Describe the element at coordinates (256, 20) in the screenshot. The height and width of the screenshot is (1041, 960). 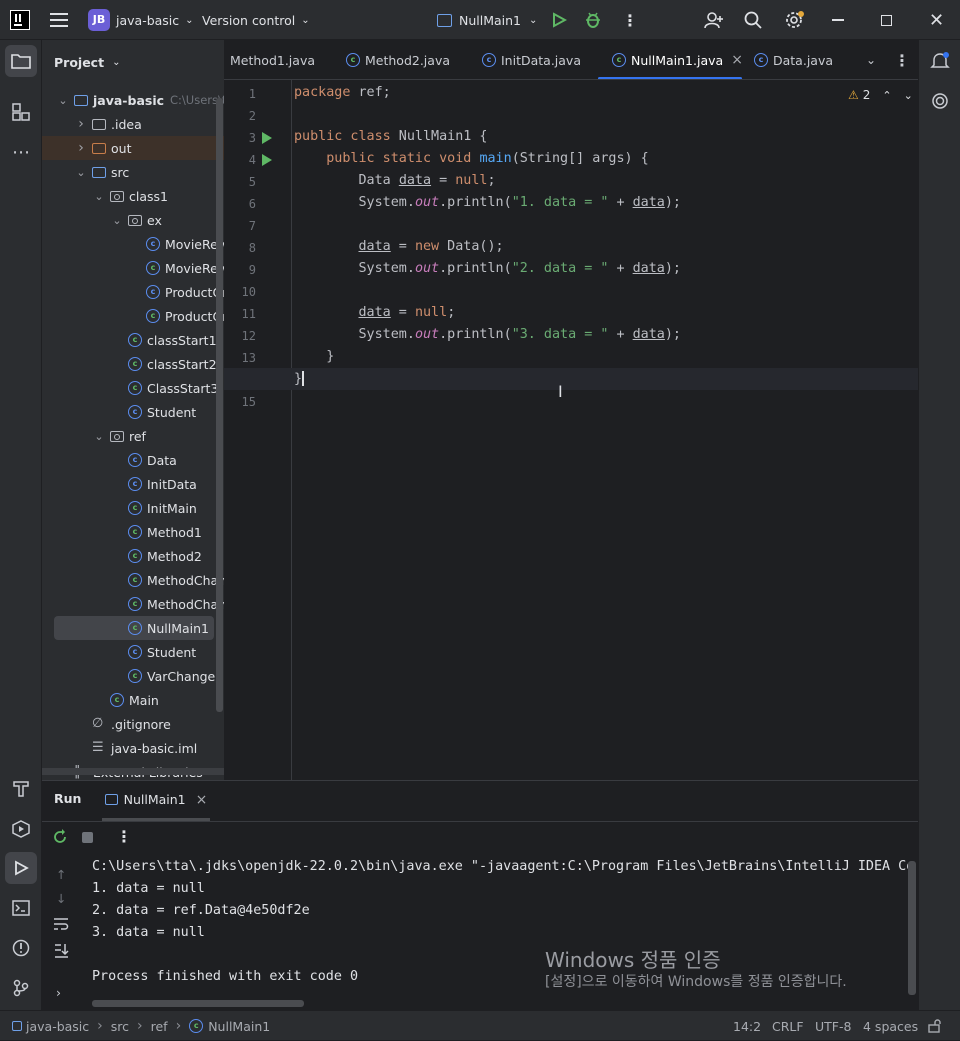
I see `vcs-widget: Version control ⌄` at that location.